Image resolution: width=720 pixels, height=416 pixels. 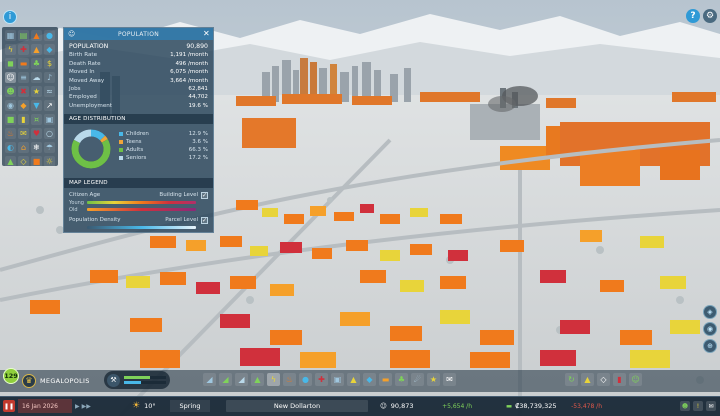 I want to click on speed-1-icon: ▶, so click(x=77, y=406).